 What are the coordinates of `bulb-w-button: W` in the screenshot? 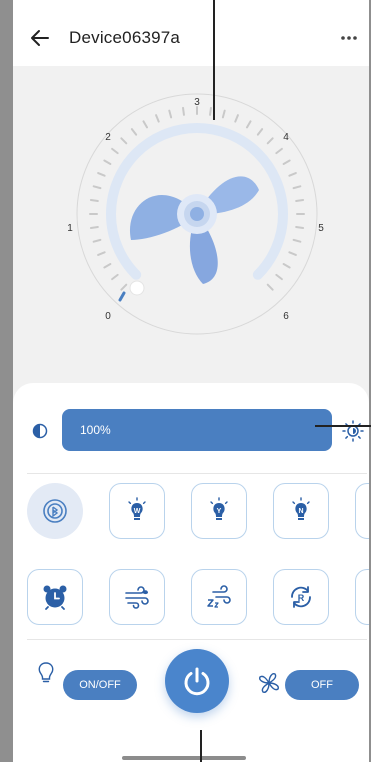 It's located at (137, 511).